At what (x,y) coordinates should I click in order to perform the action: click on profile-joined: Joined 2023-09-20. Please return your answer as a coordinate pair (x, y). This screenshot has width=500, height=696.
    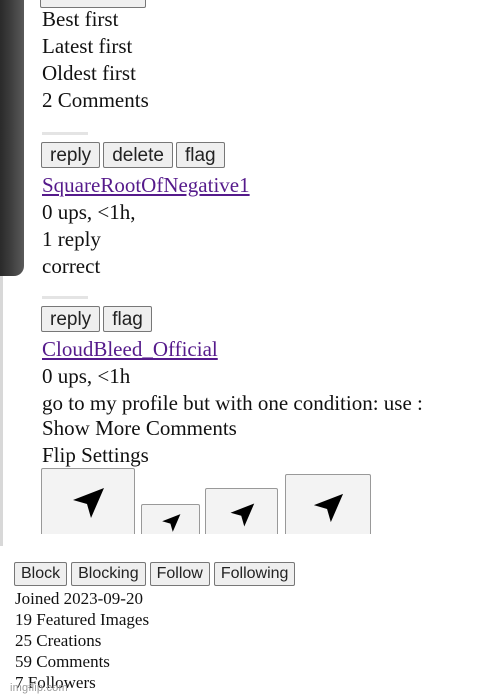
    Looking at the image, I should click on (79, 598).